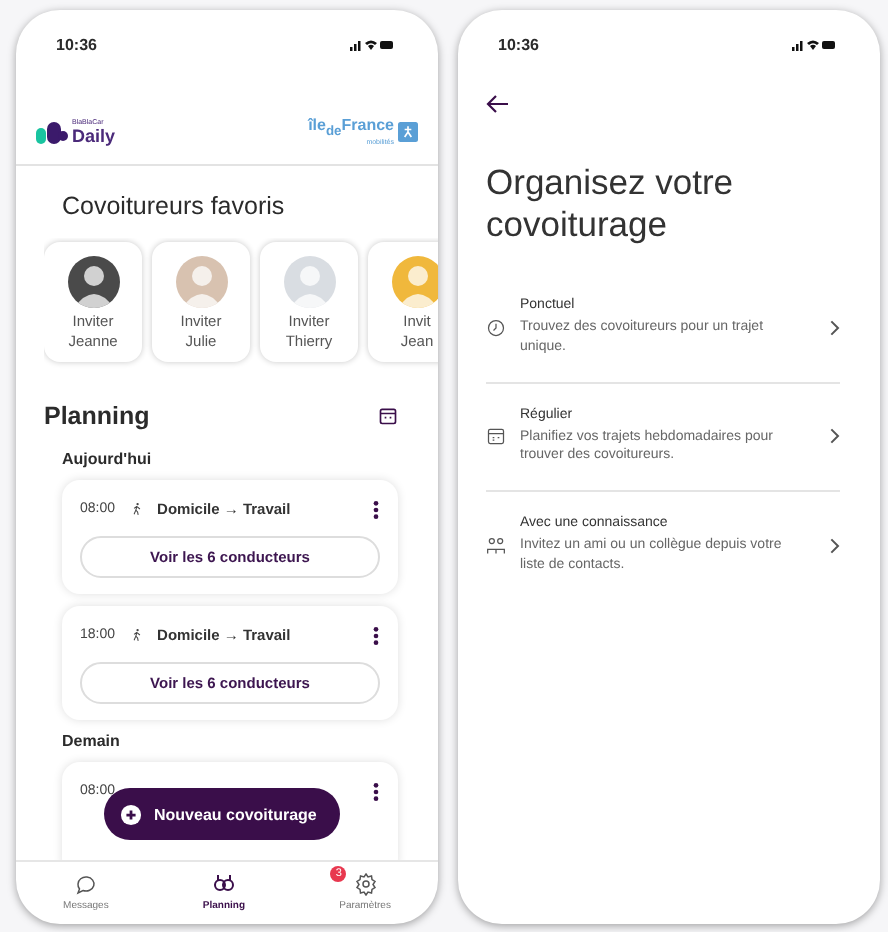  Describe the element at coordinates (498, 104) in the screenshot. I see `back-icon` at that location.